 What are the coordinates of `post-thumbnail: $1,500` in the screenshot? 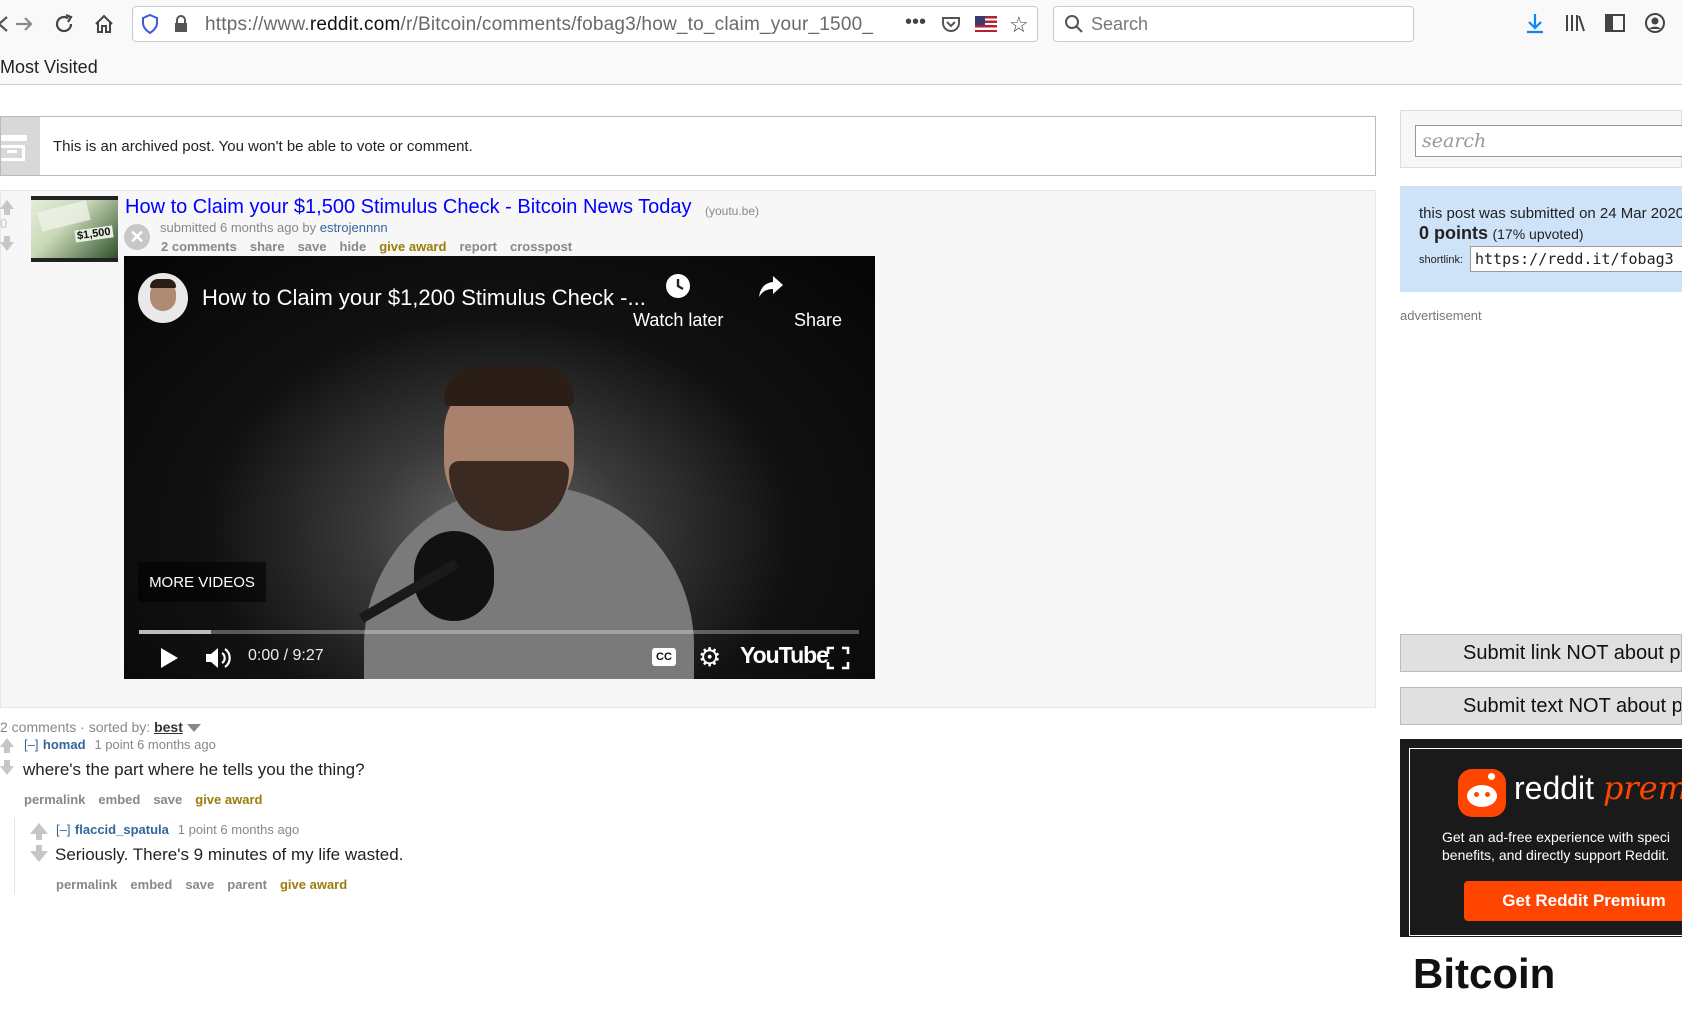 It's located at (74, 229).